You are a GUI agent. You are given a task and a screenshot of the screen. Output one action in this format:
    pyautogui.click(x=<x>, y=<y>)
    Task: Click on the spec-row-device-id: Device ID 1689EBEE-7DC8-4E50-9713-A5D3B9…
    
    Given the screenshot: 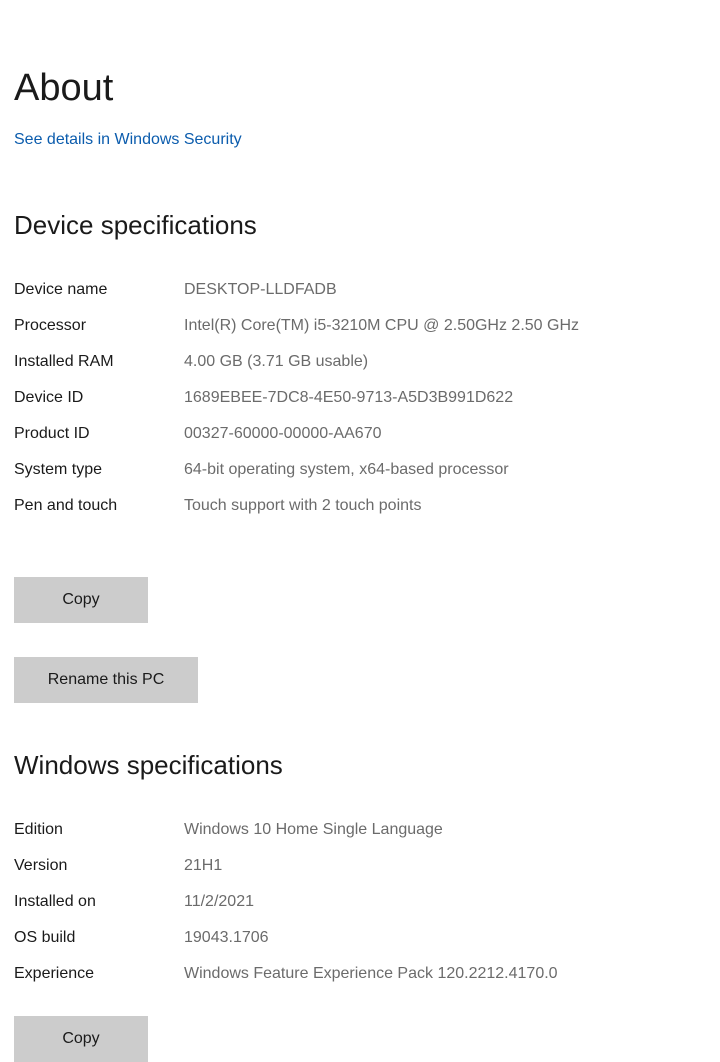 What is the action you would take?
    pyautogui.click(x=354, y=398)
    